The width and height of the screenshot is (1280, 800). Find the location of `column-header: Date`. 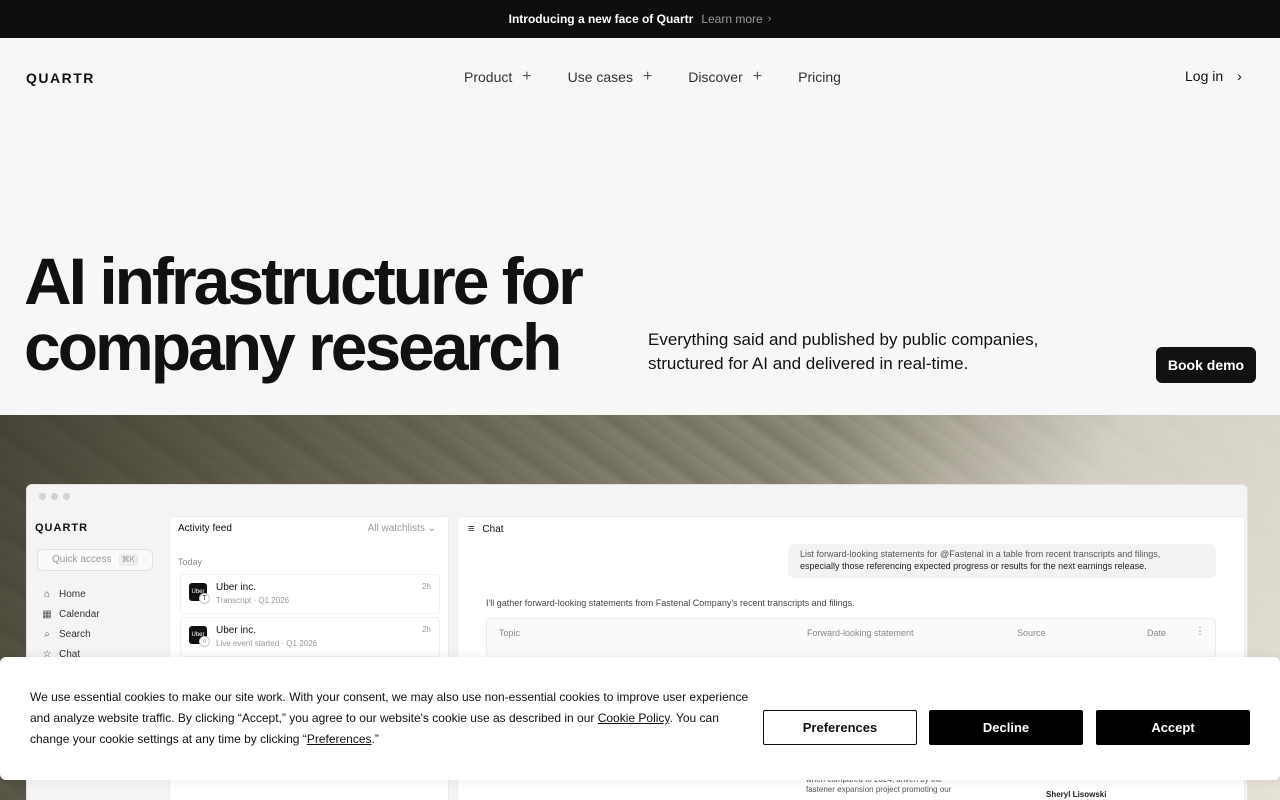

column-header: Date is located at coordinates (1157, 633).